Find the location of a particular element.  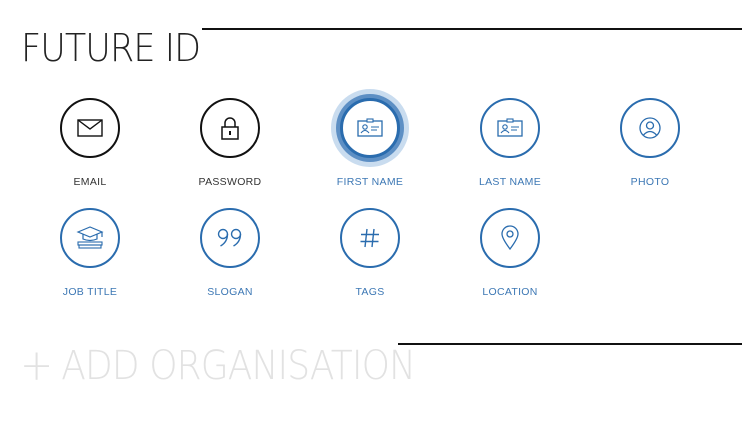

user-avatar-icon is located at coordinates (650, 128).